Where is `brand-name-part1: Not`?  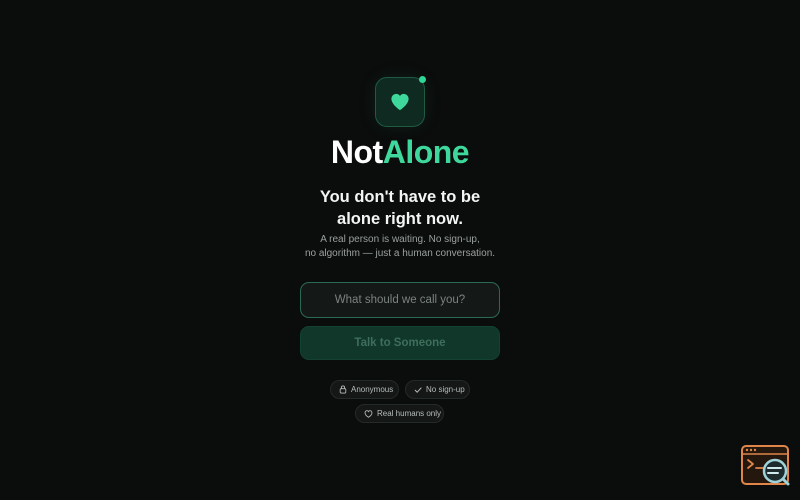
brand-name-part1: Not is located at coordinates (356, 152).